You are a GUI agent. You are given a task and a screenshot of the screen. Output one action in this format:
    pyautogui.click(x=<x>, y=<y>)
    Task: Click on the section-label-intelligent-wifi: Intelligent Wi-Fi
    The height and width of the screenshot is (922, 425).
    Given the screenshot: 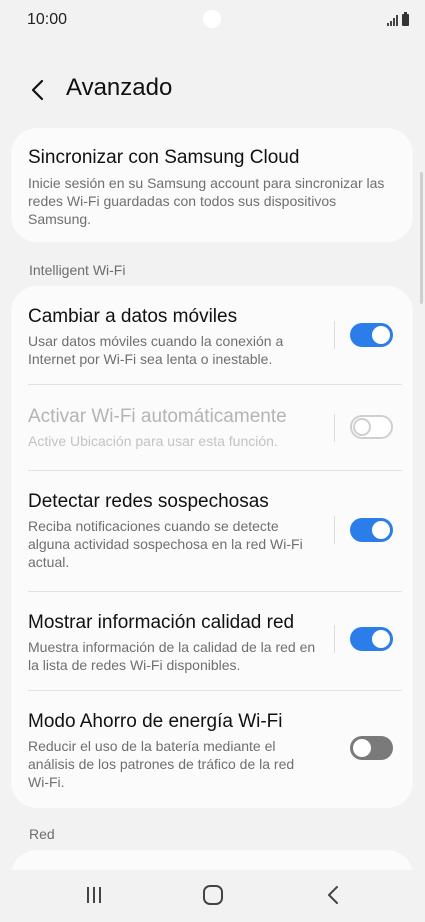 What is the action you would take?
    pyautogui.click(x=77, y=270)
    